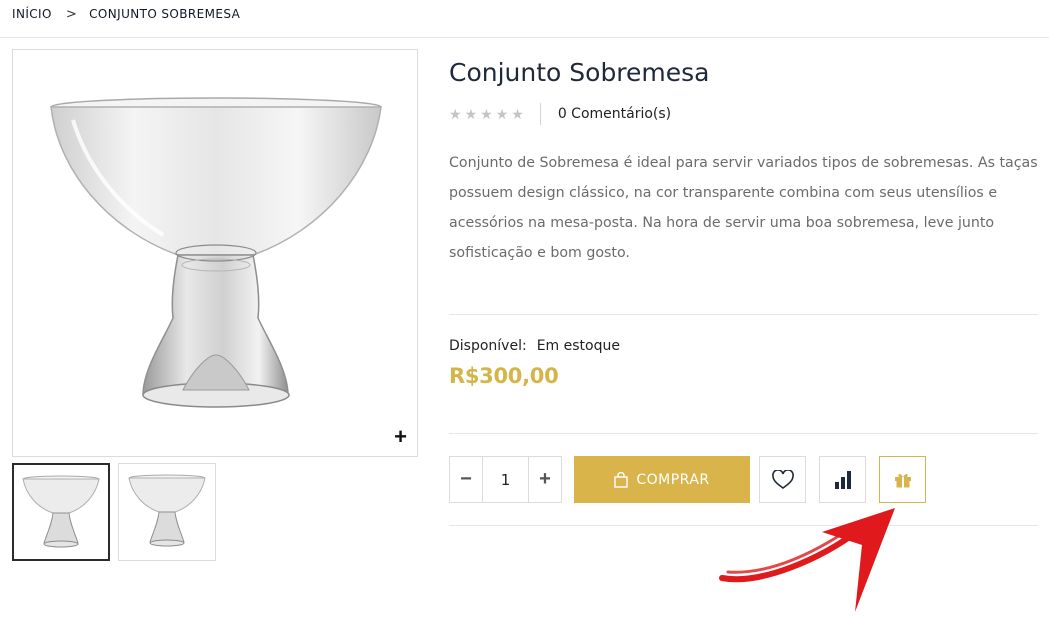 The image size is (1049, 618). I want to click on buy-button: COMPRAR, so click(662, 479).